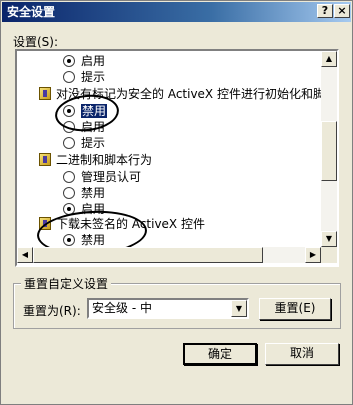  Describe the element at coordinates (220, 354) in the screenshot. I see `ok-button: 确定` at that location.